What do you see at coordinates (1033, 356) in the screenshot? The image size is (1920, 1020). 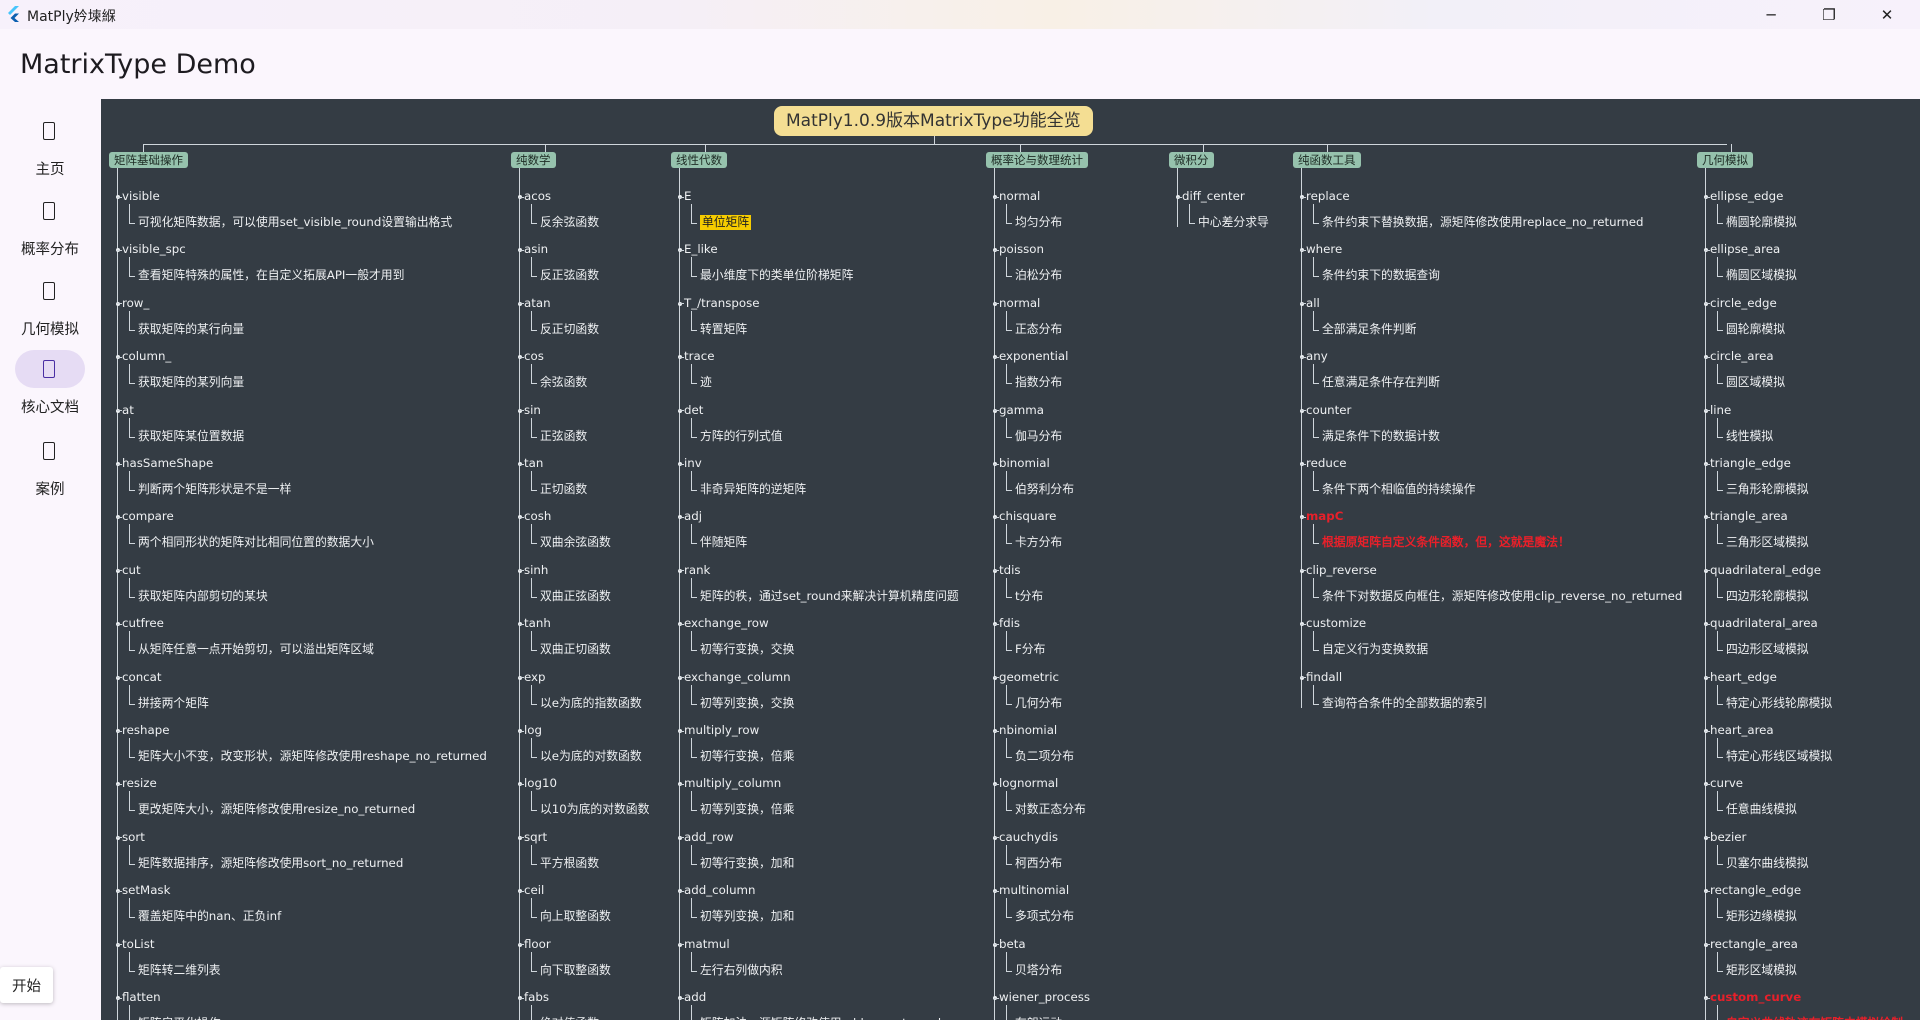 I see `function-node: exponential` at bounding box center [1033, 356].